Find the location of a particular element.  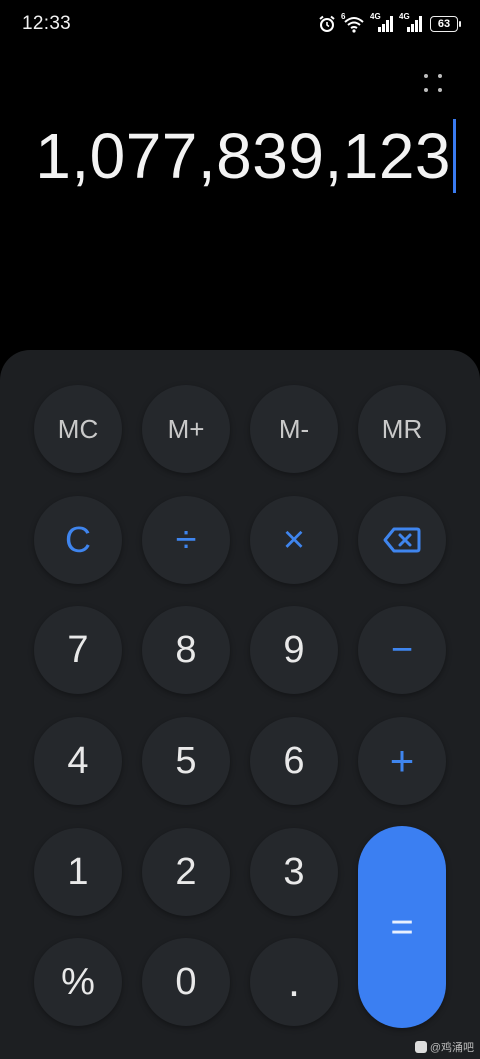

digit-4-button: 4 is located at coordinates (78, 761).